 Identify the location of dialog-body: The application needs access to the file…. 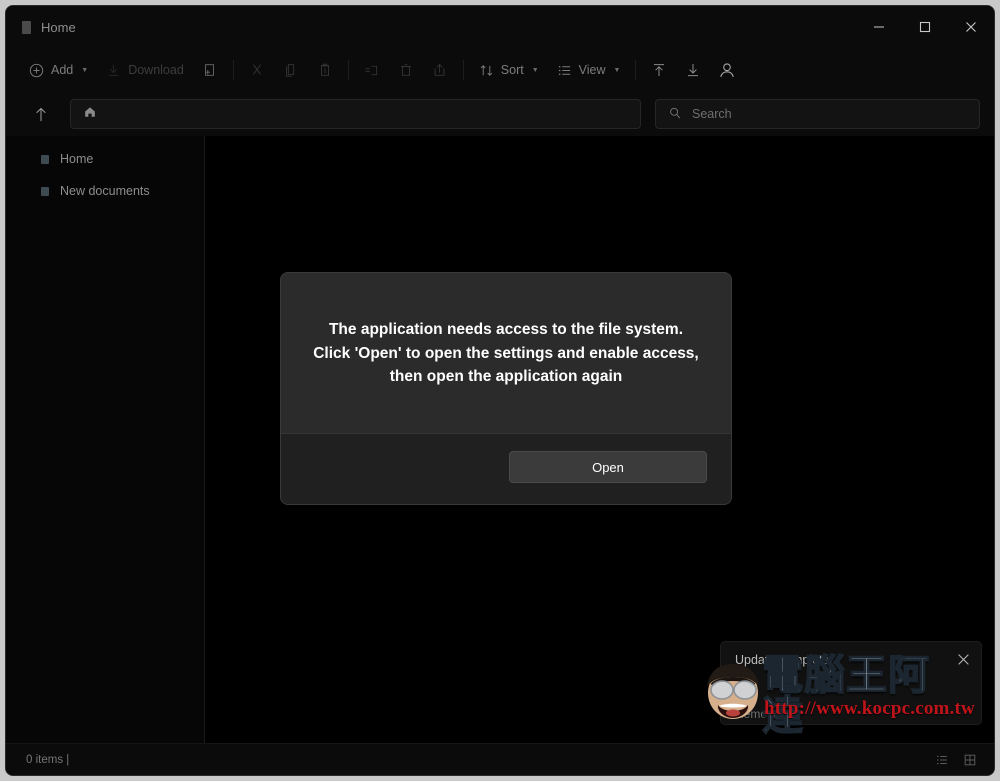
(506, 353).